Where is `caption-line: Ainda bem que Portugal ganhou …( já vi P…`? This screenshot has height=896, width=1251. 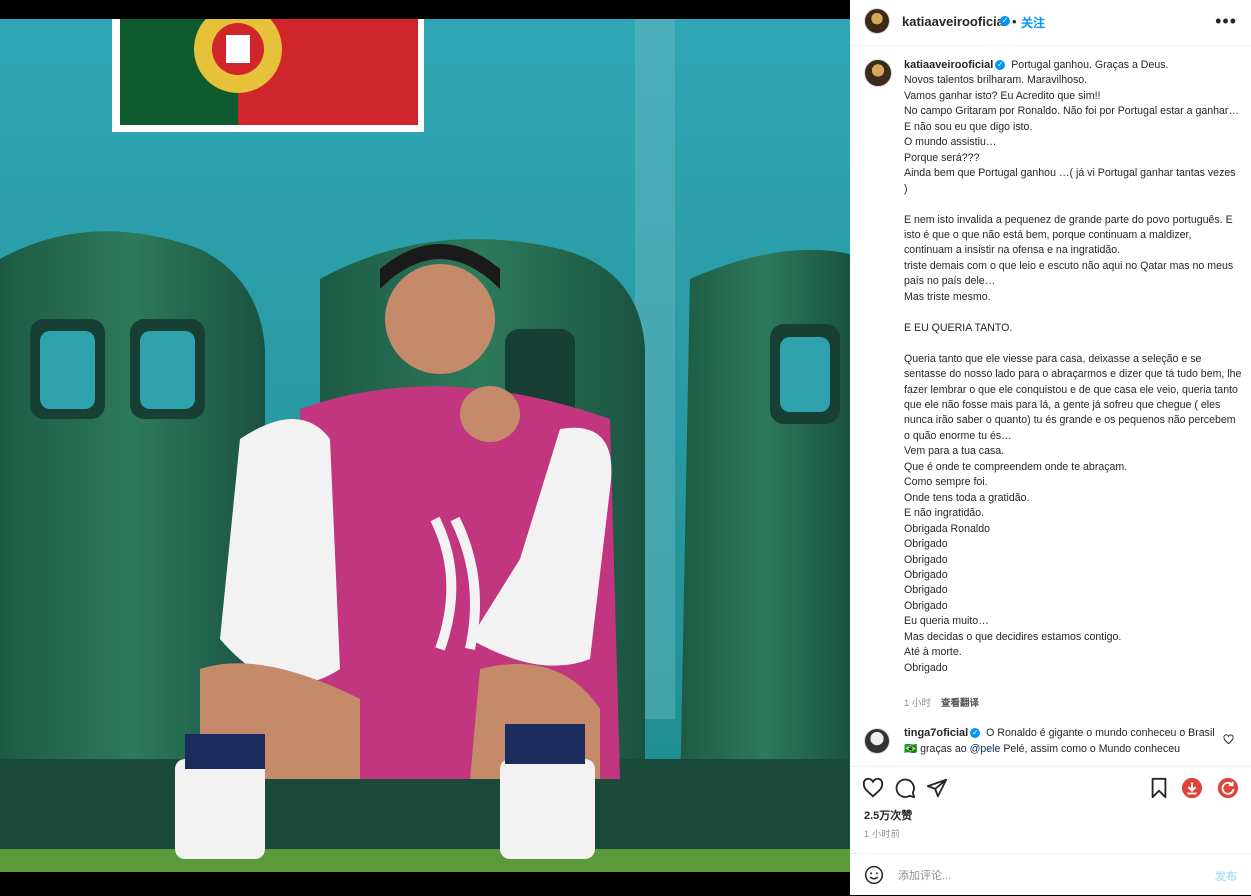
caption-line: Ainda bem que Portugal ganhou …( já vi P… is located at coordinates (1071, 181).